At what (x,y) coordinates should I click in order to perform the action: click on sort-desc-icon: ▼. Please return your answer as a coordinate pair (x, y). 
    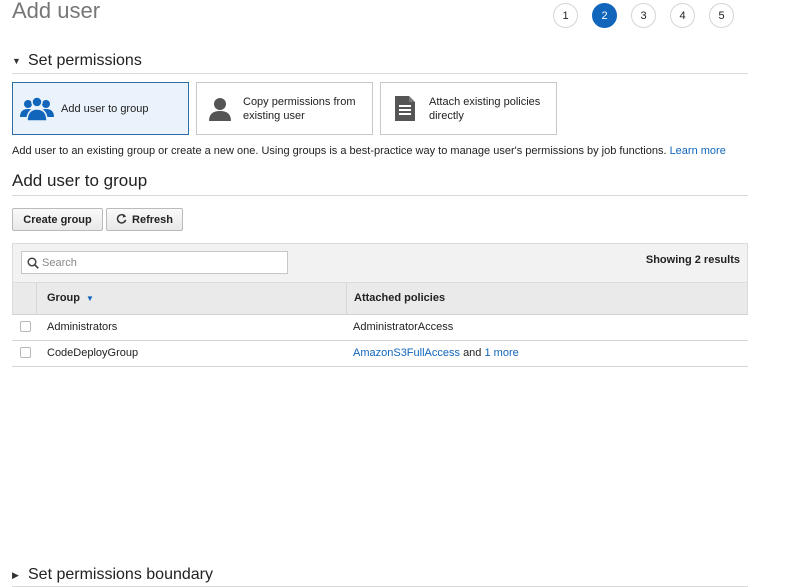
    Looking at the image, I should click on (90, 298).